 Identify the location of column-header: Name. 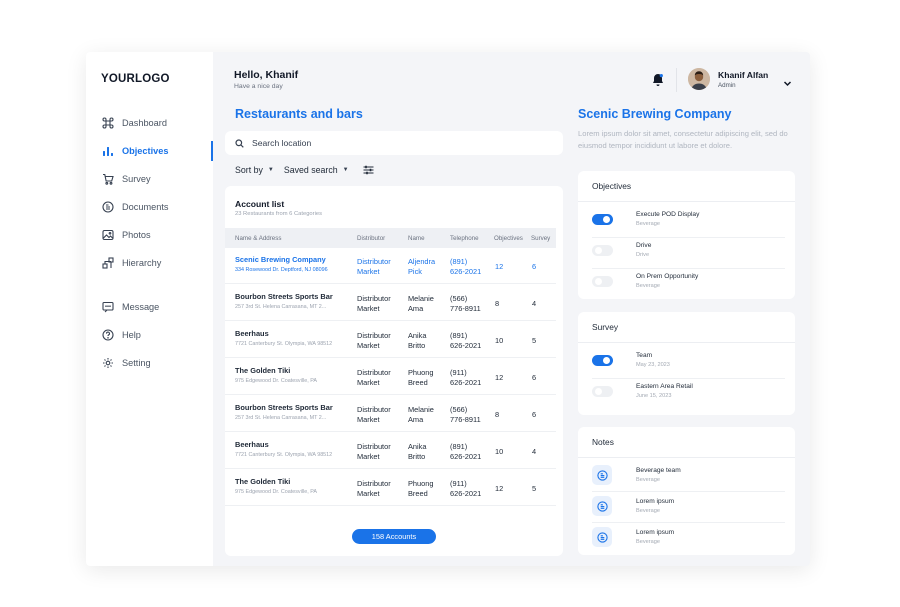
(416, 238).